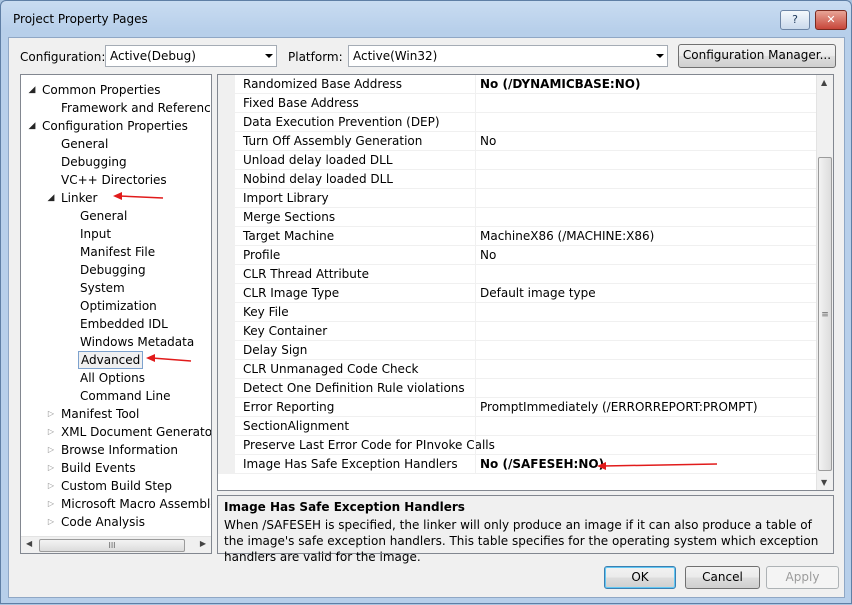  Describe the element at coordinates (169, 358) in the screenshot. I see `advanced-arrow-icon` at that location.